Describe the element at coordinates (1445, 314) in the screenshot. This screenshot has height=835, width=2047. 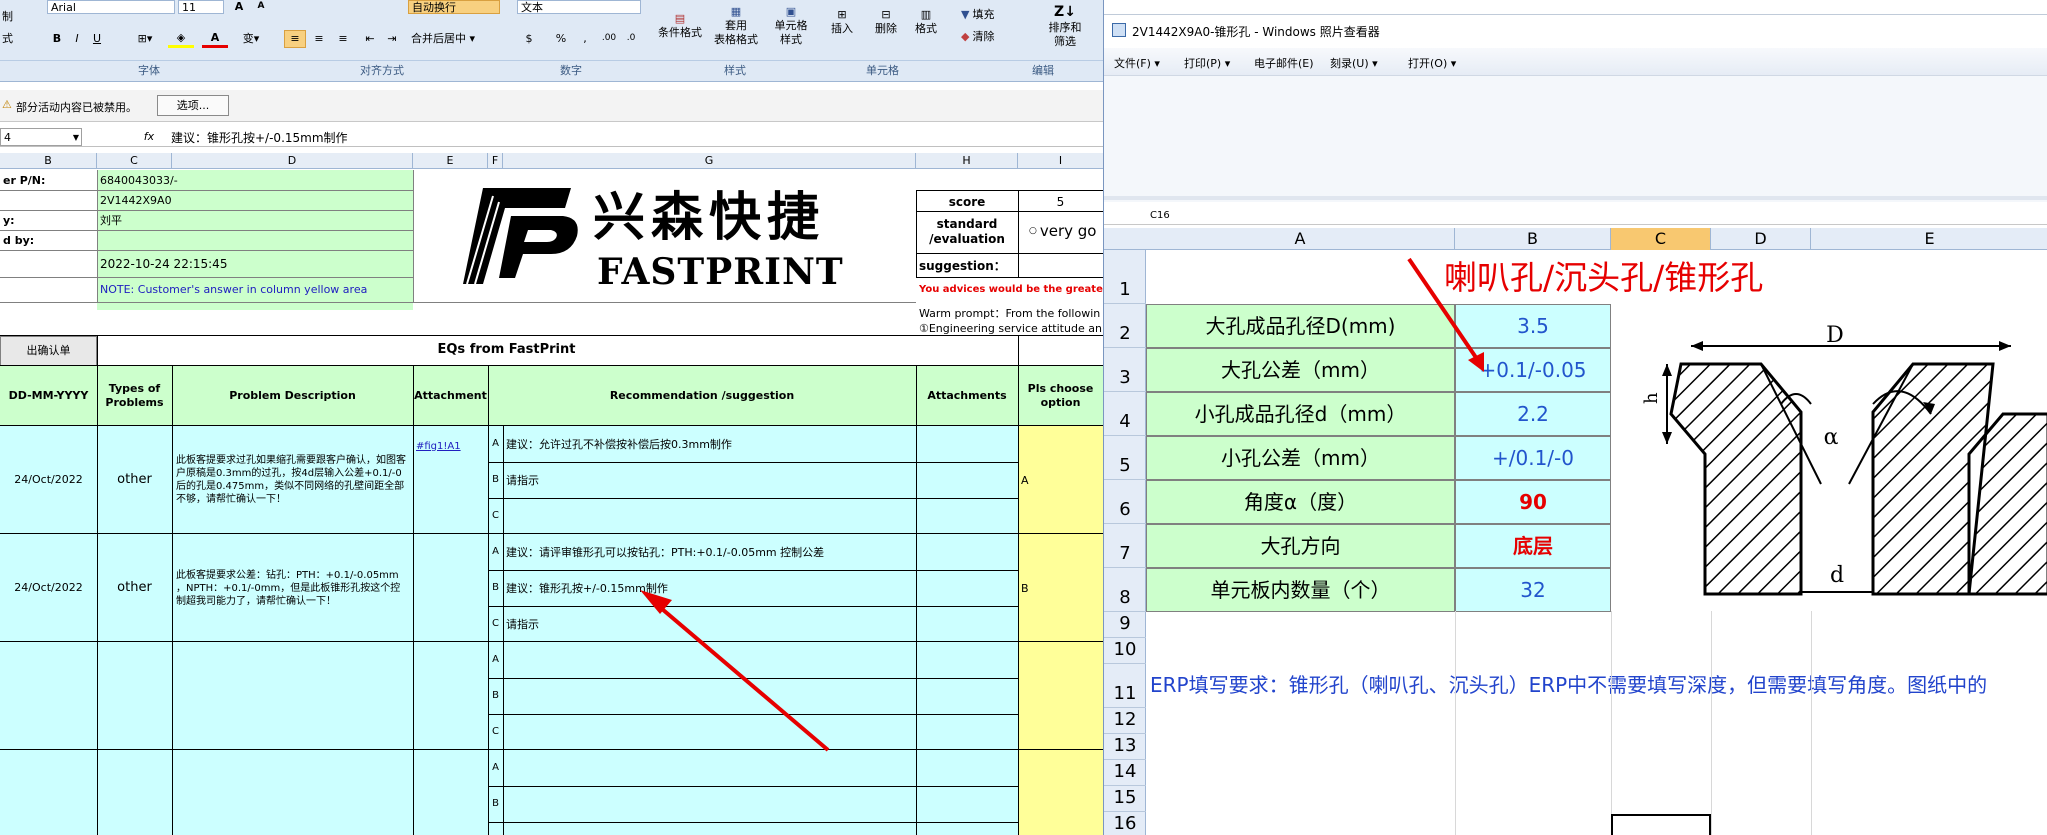
I see `red-arrow-annotation-right` at that location.